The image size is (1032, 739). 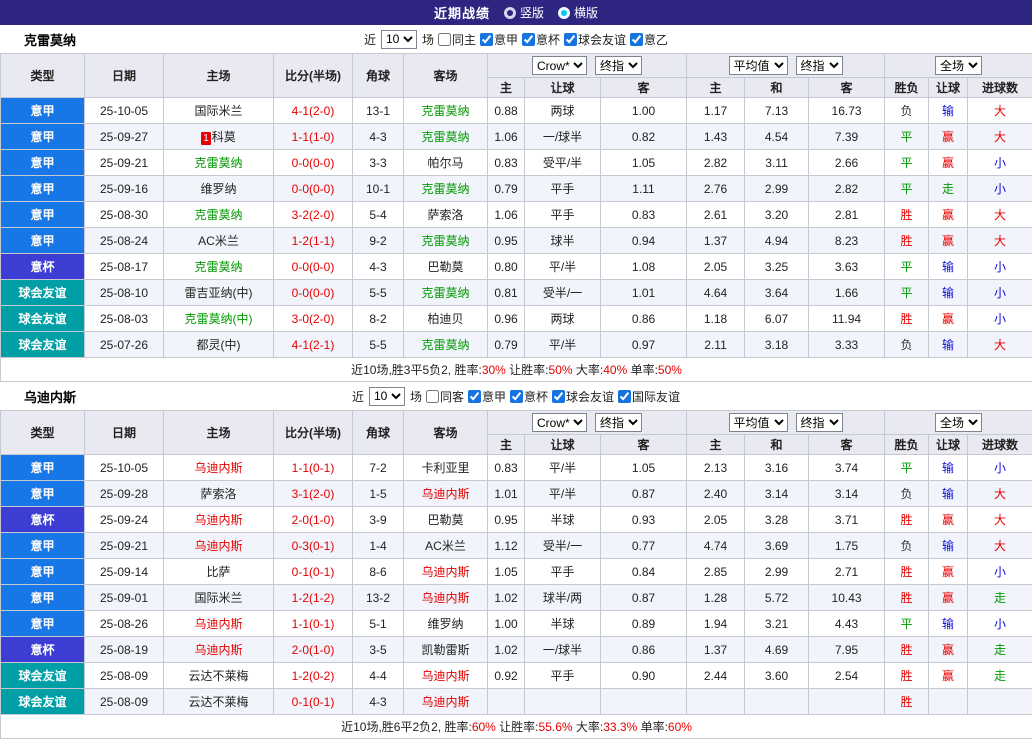 What do you see at coordinates (777, 111) in the screenshot?
I see `average-odds-cell: 7.13` at bounding box center [777, 111].